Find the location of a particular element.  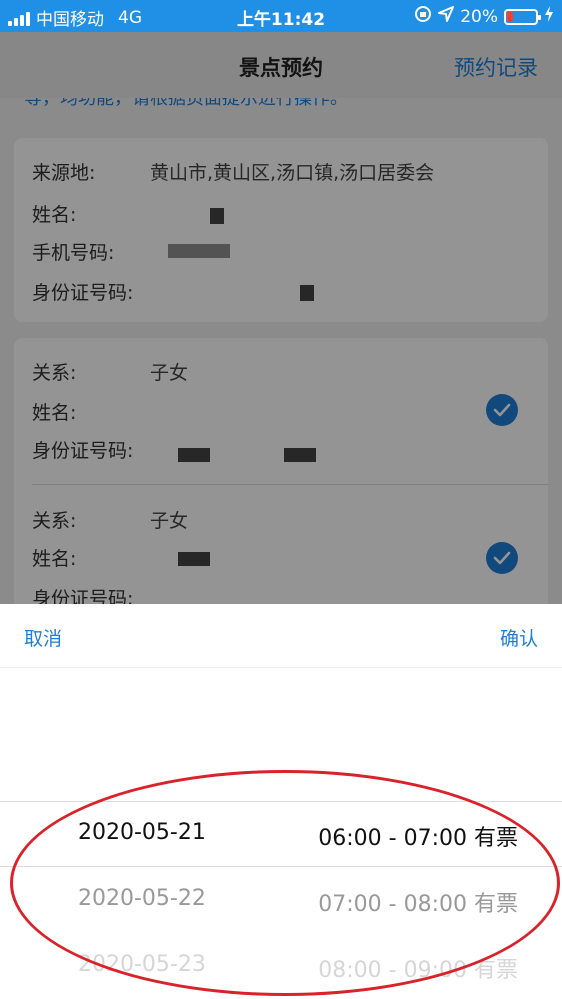

confirm-button: 确认 is located at coordinates (519, 637).